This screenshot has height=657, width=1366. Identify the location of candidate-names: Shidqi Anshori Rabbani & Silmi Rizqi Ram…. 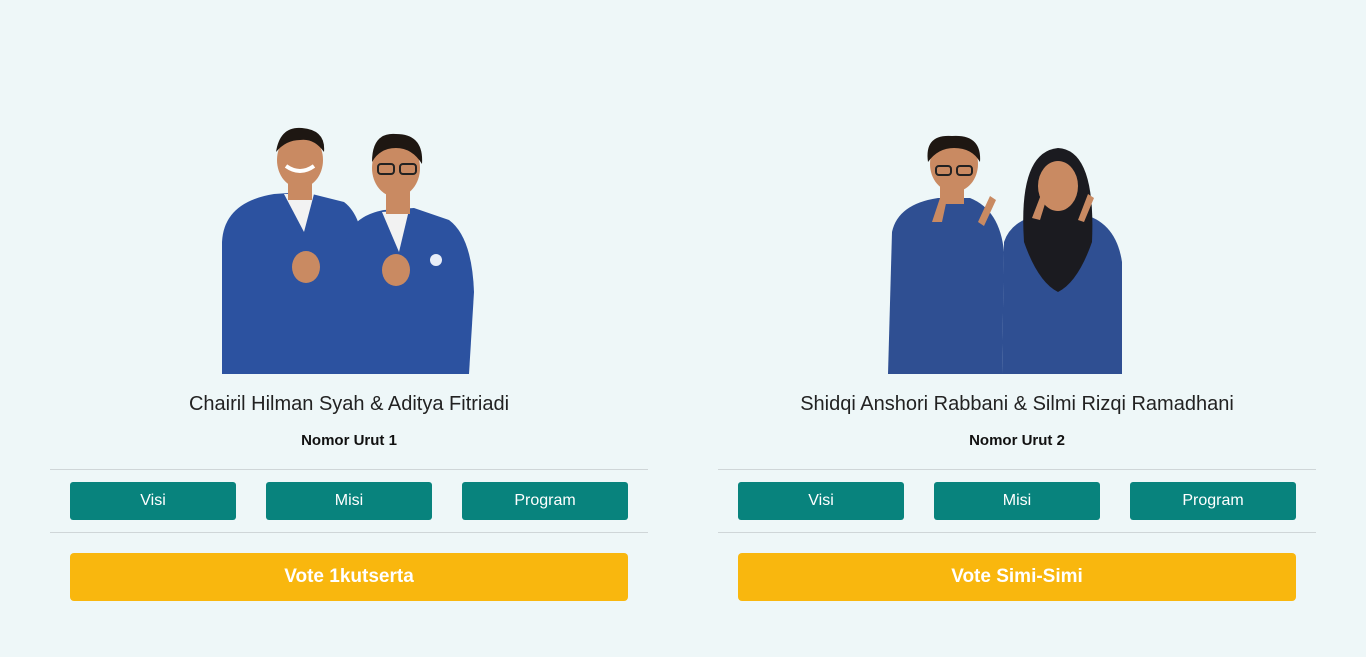
(1017, 404).